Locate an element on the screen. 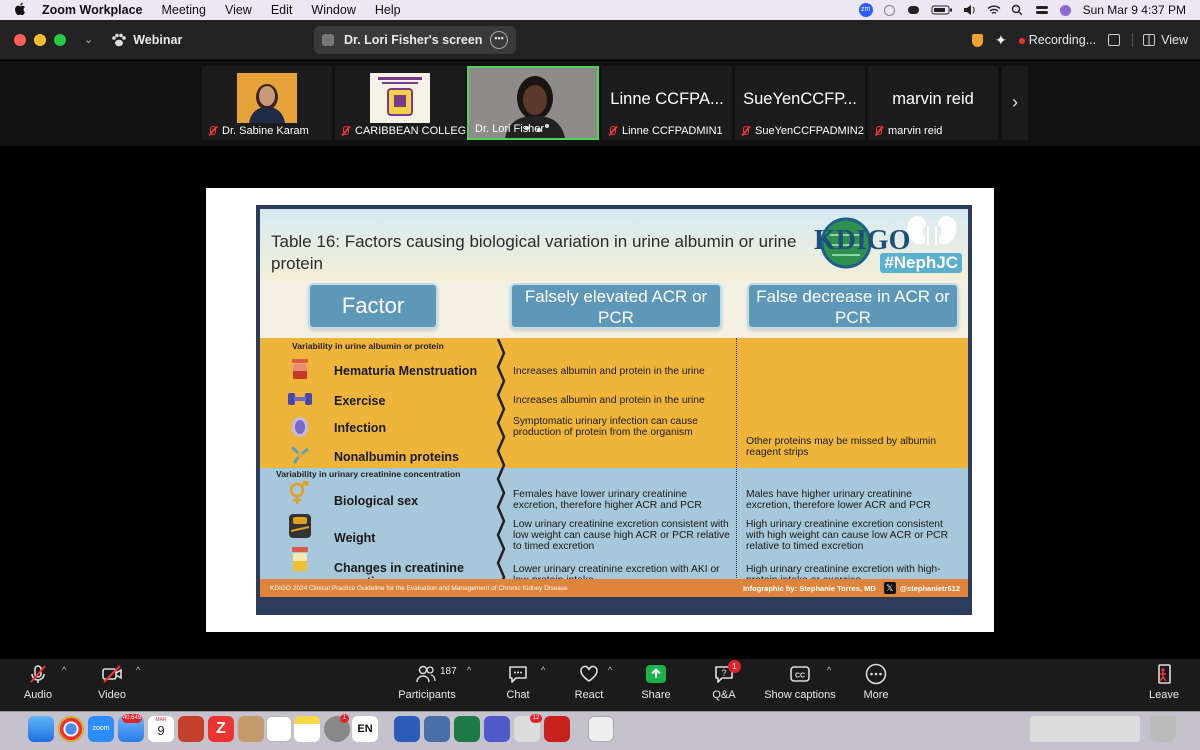 The image size is (1200, 750). svg-text: CC is located at coordinates (800, 676).